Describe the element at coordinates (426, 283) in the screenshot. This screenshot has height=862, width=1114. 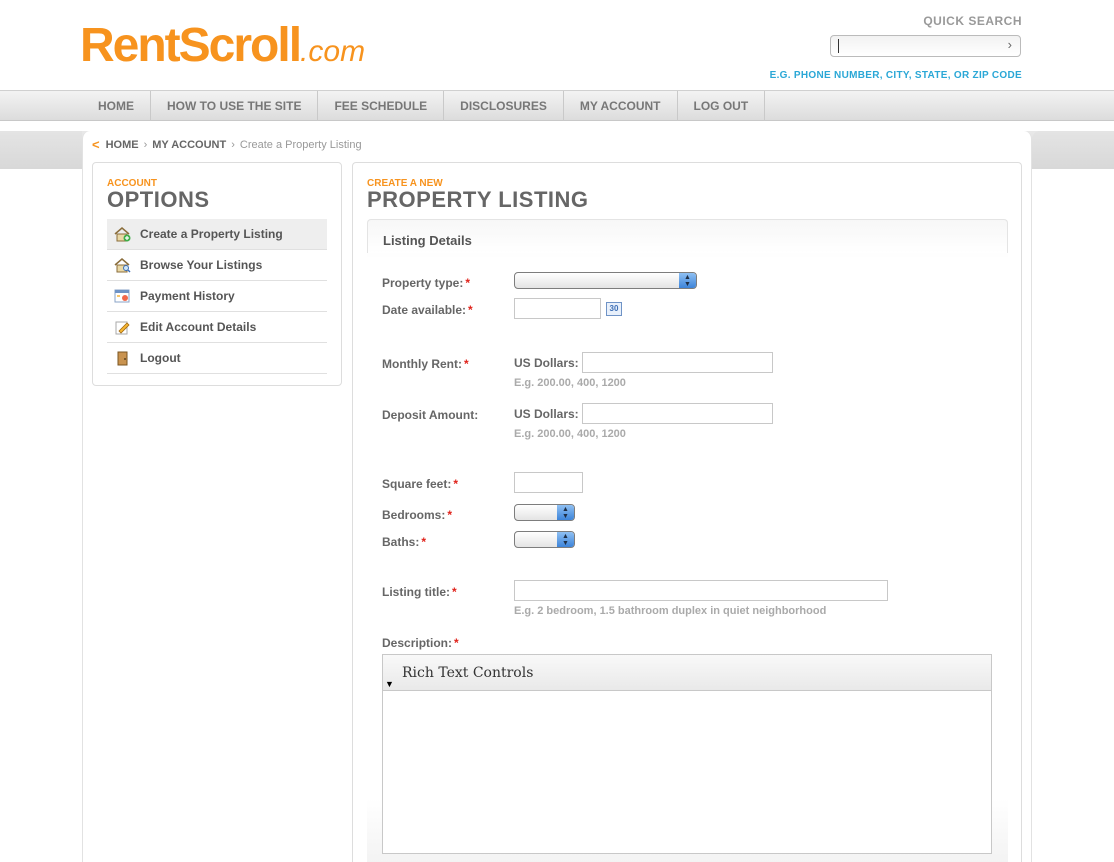
I see `property-type-label: Property type: *` at that location.